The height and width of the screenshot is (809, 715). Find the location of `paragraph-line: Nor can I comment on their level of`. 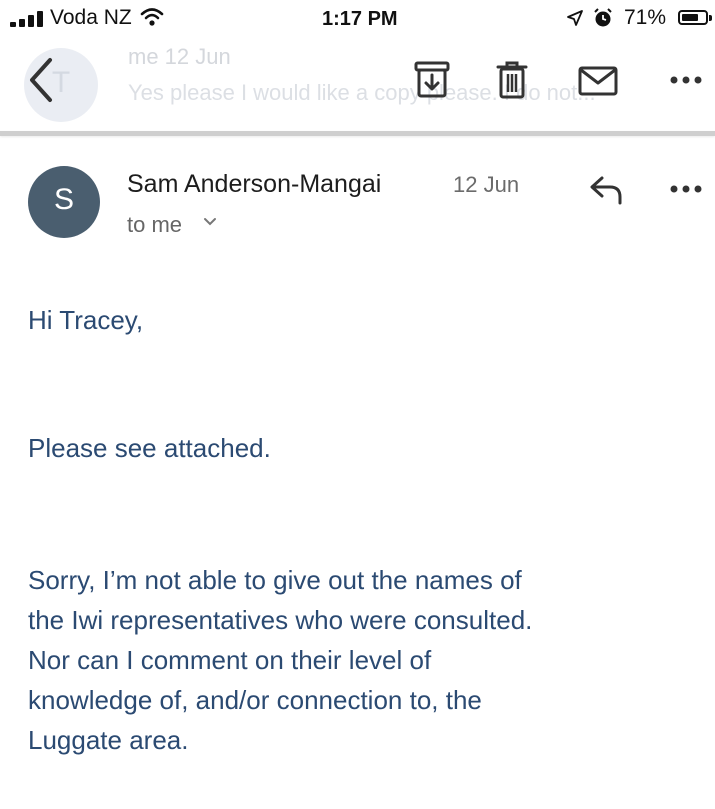

paragraph-line: Nor can I comment on their level of is located at coordinates (230, 660).